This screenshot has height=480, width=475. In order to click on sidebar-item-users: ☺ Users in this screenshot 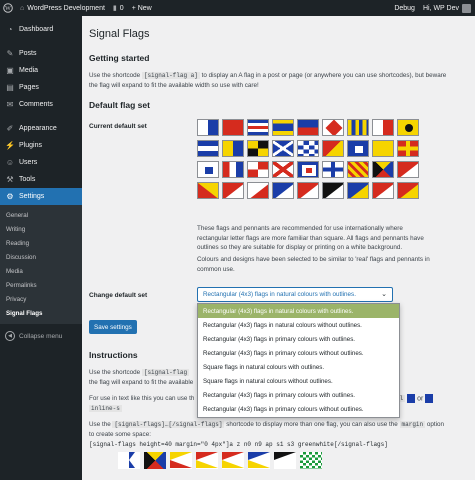, I will do `click(41, 162)`.